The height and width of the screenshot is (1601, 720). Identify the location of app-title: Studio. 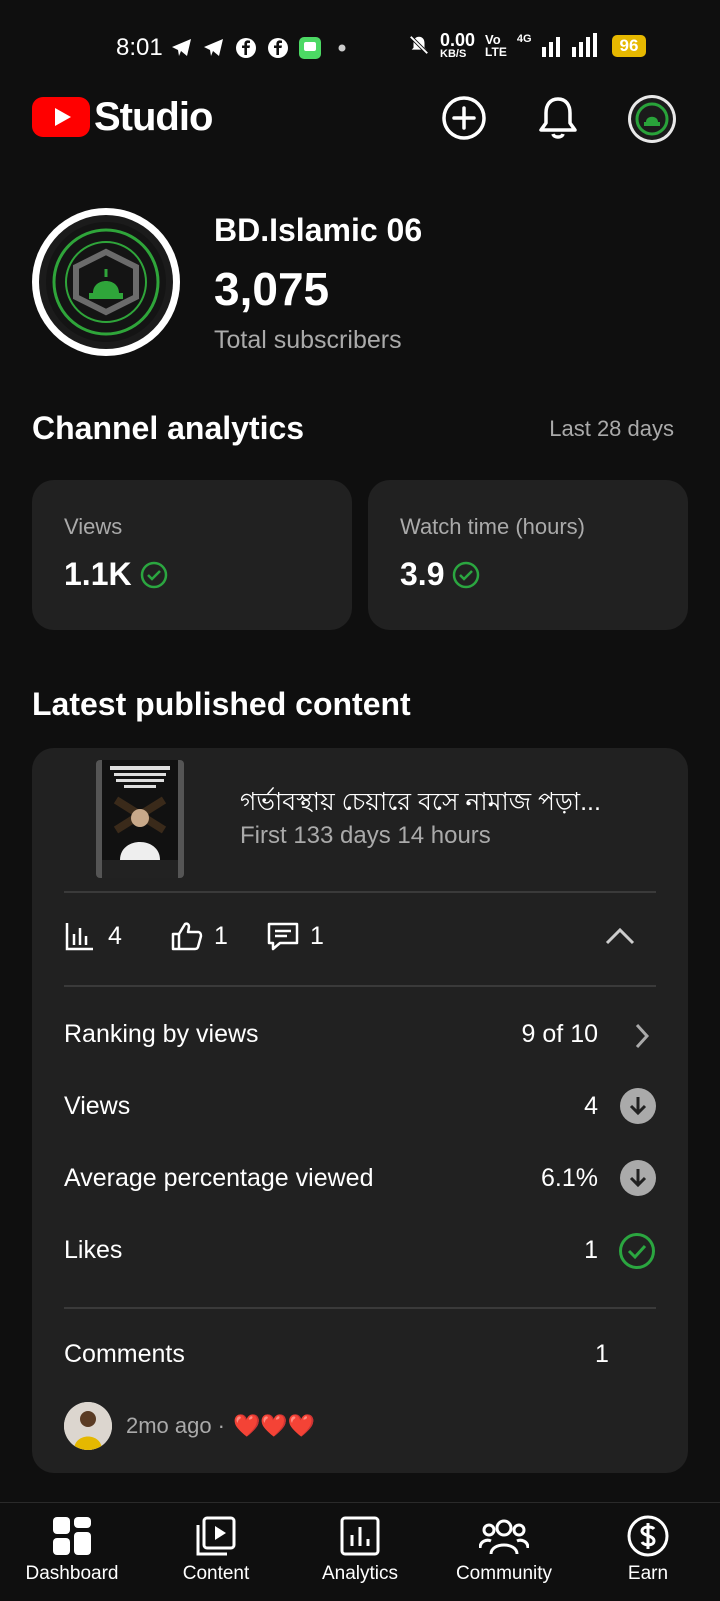
(153, 117).